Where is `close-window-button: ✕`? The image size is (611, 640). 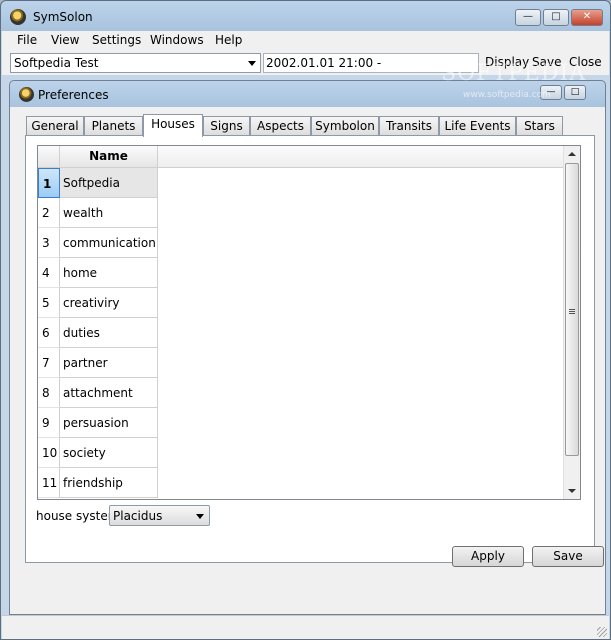 close-window-button: ✕ is located at coordinates (587, 17).